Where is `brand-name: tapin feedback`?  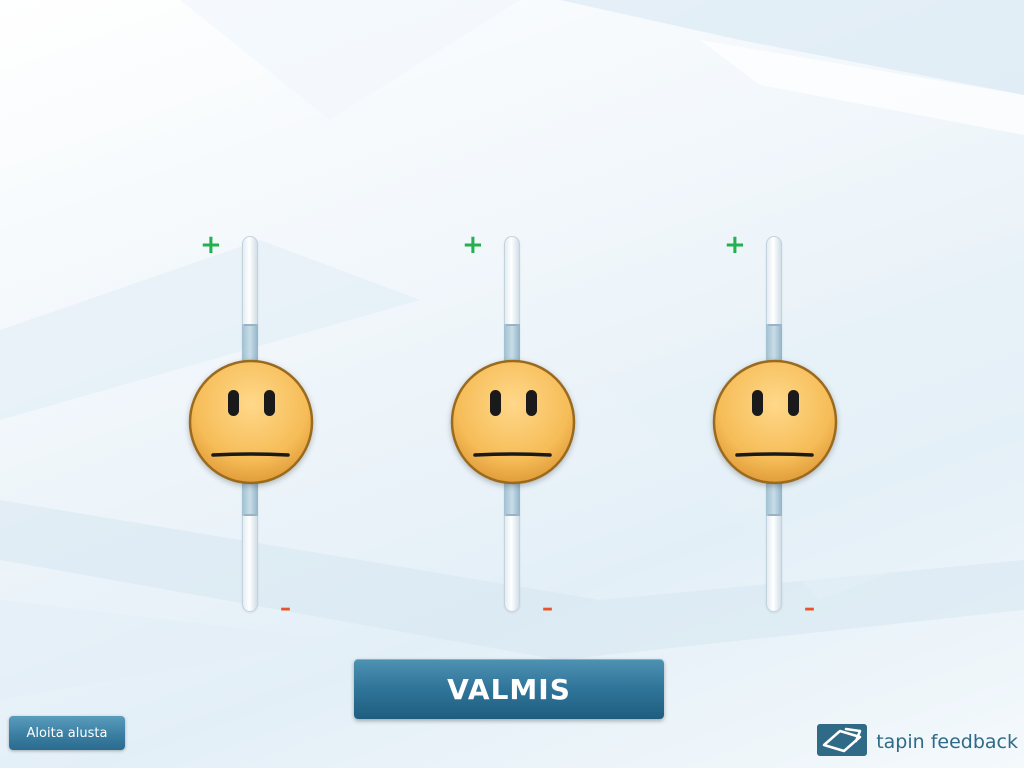
brand-name: tapin feedback is located at coordinates (947, 742).